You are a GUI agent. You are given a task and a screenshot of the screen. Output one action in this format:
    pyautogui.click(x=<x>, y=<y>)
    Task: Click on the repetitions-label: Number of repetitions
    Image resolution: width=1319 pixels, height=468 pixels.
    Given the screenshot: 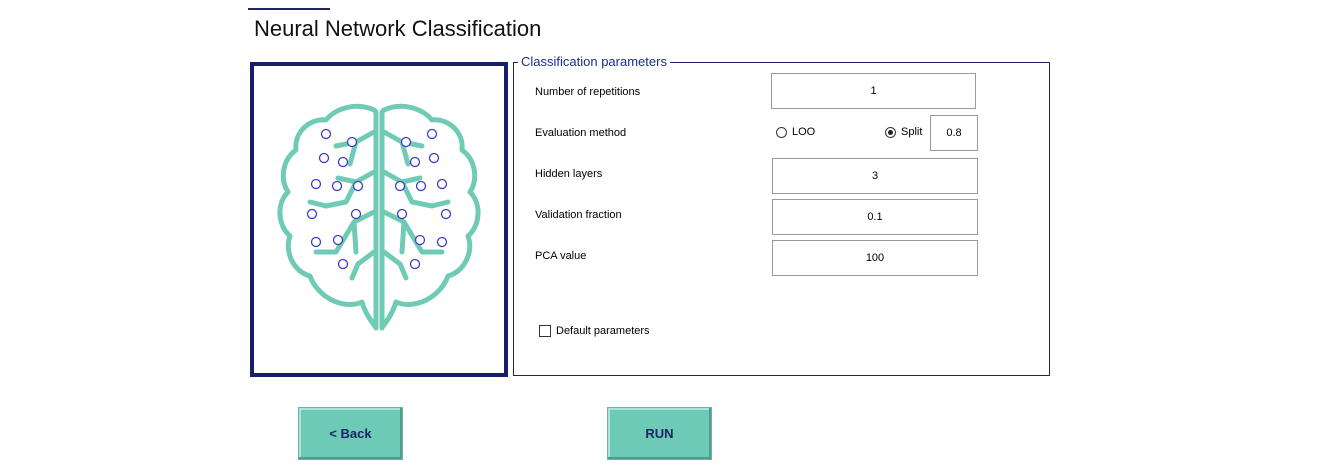 What is the action you would take?
    pyautogui.click(x=588, y=92)
    